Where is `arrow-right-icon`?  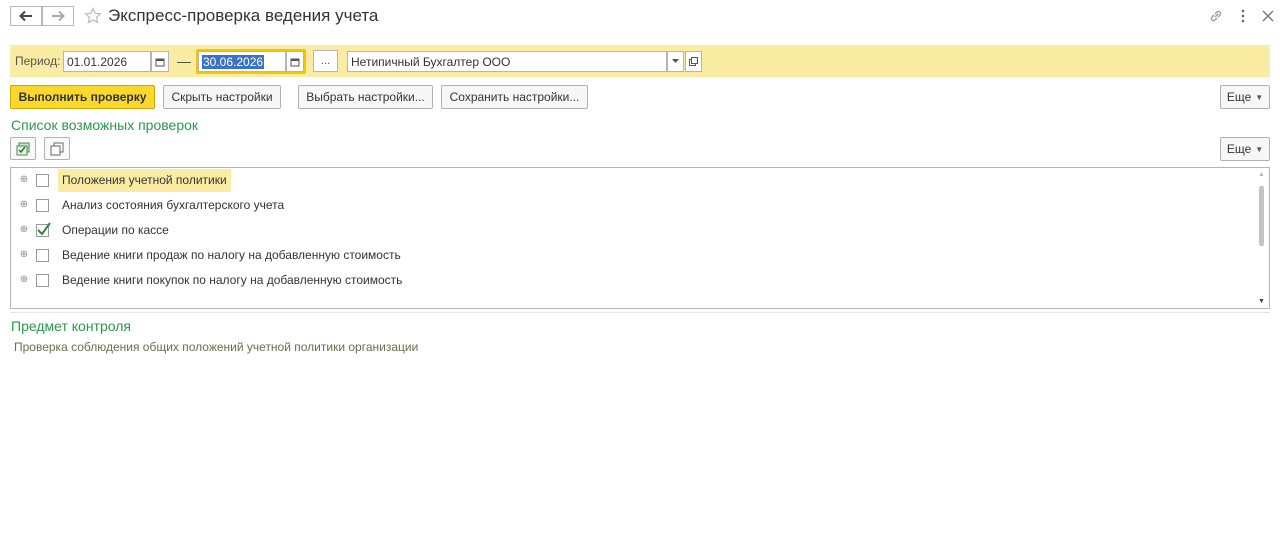
arrow-right-icon is located at coordinates (58, 16).